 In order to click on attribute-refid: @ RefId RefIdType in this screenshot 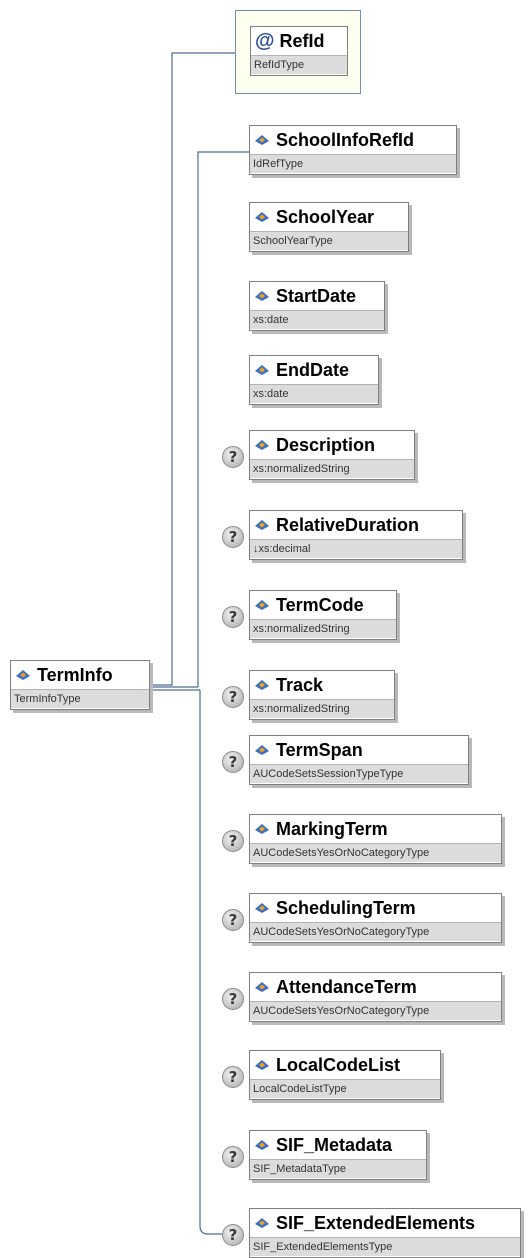, I will do `click(299, 51)`.